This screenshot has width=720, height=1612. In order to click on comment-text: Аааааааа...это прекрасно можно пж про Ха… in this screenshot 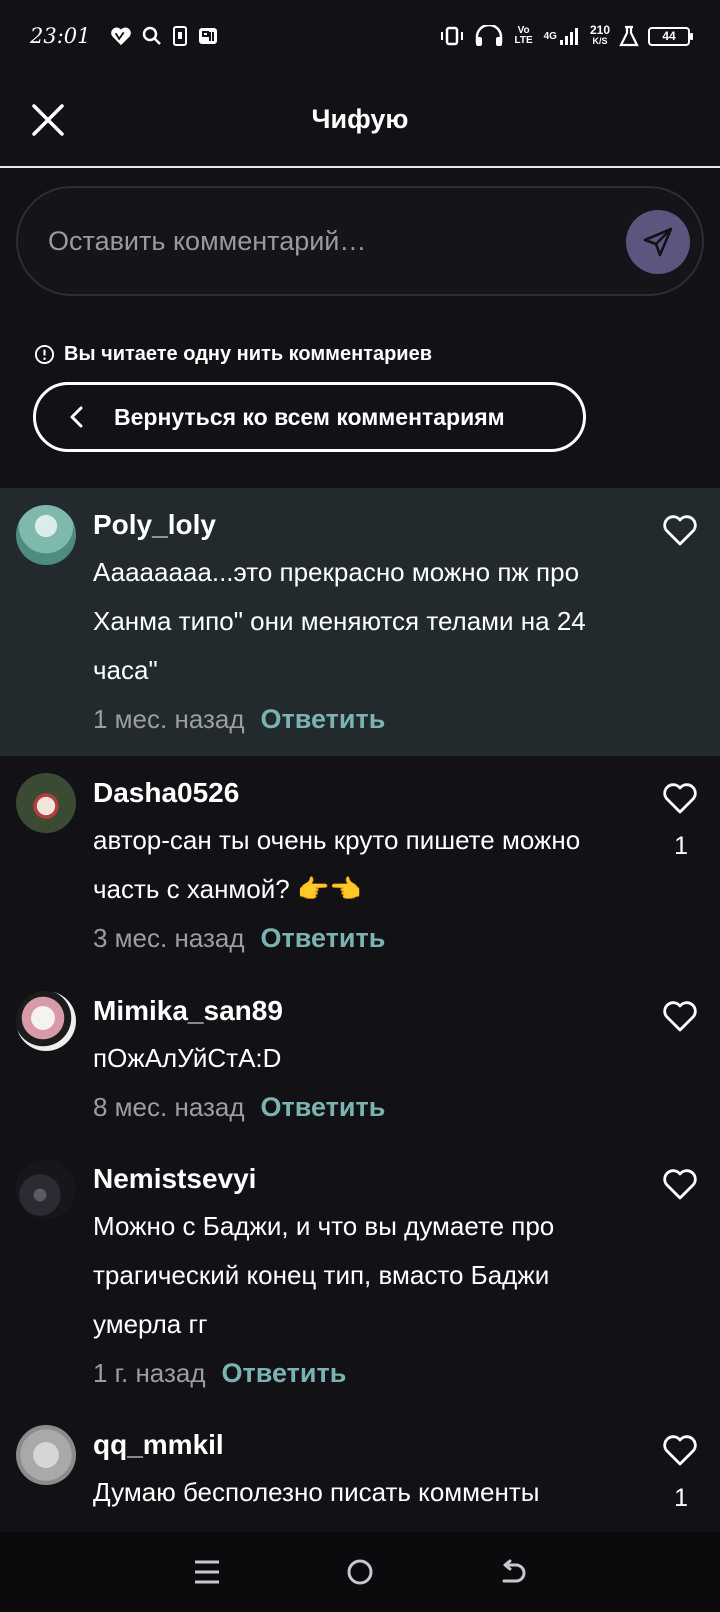, I will do `click(343, 621)`.